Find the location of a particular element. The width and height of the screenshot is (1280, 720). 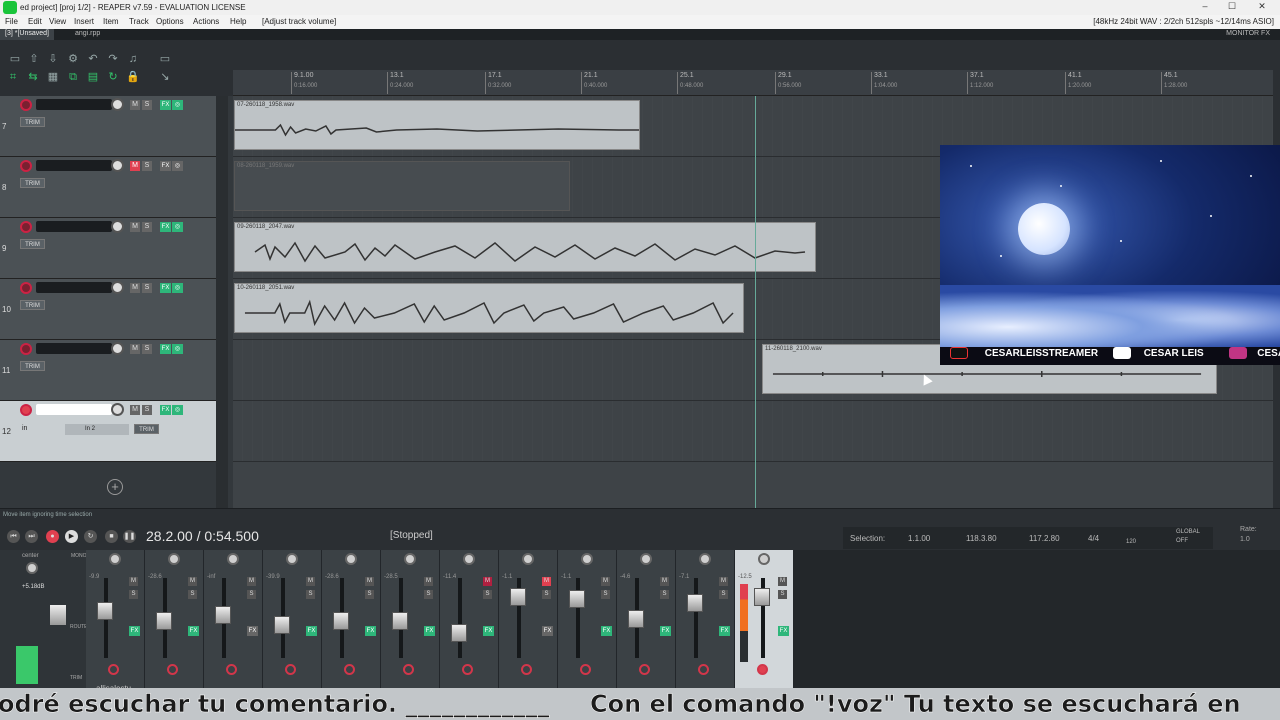

menu-item: Item is located at coordinates (111, 21).